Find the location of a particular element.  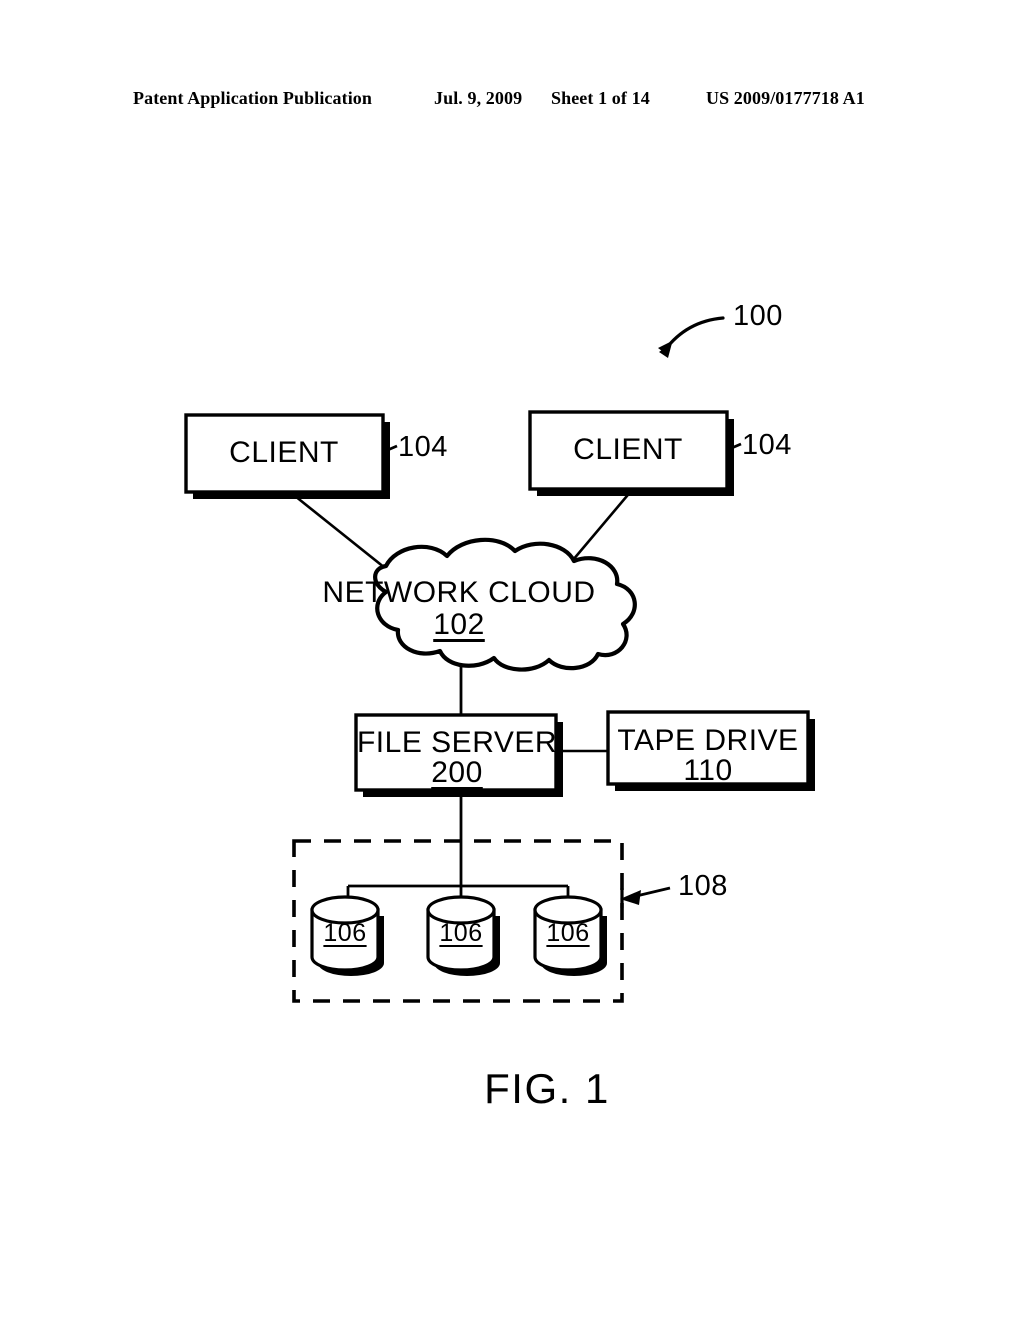

file-server-ref-label: 200 is located at coordinates (457, 772).